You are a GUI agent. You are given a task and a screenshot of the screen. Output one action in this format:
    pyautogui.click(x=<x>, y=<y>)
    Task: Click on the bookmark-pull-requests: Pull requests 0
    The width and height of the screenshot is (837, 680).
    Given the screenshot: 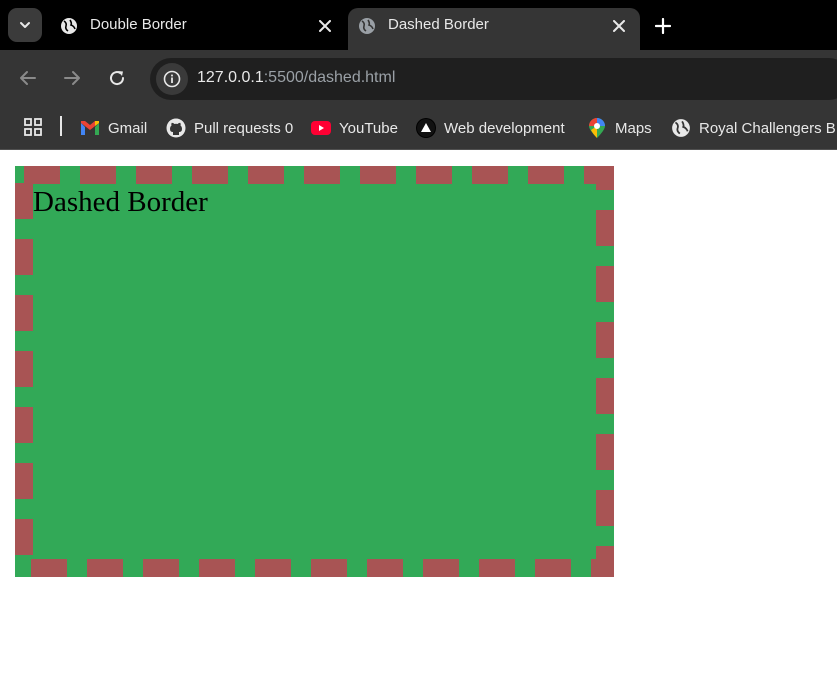 What is the action you would take?
    pyautogui.click(x=229, y=128)
    